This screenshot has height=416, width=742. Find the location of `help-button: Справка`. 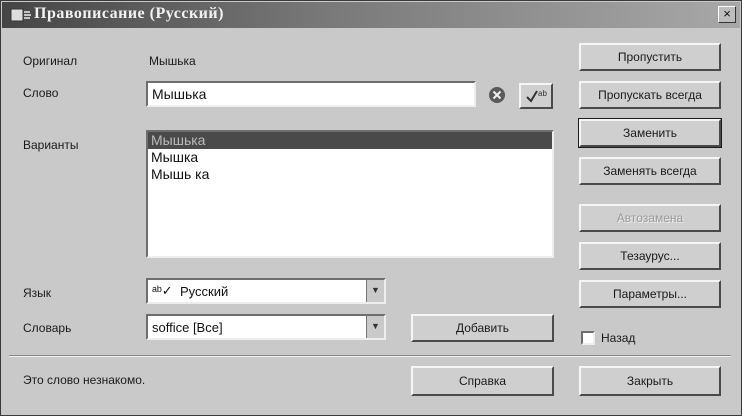

help-button: Справка is located at coordinates (482, 381).